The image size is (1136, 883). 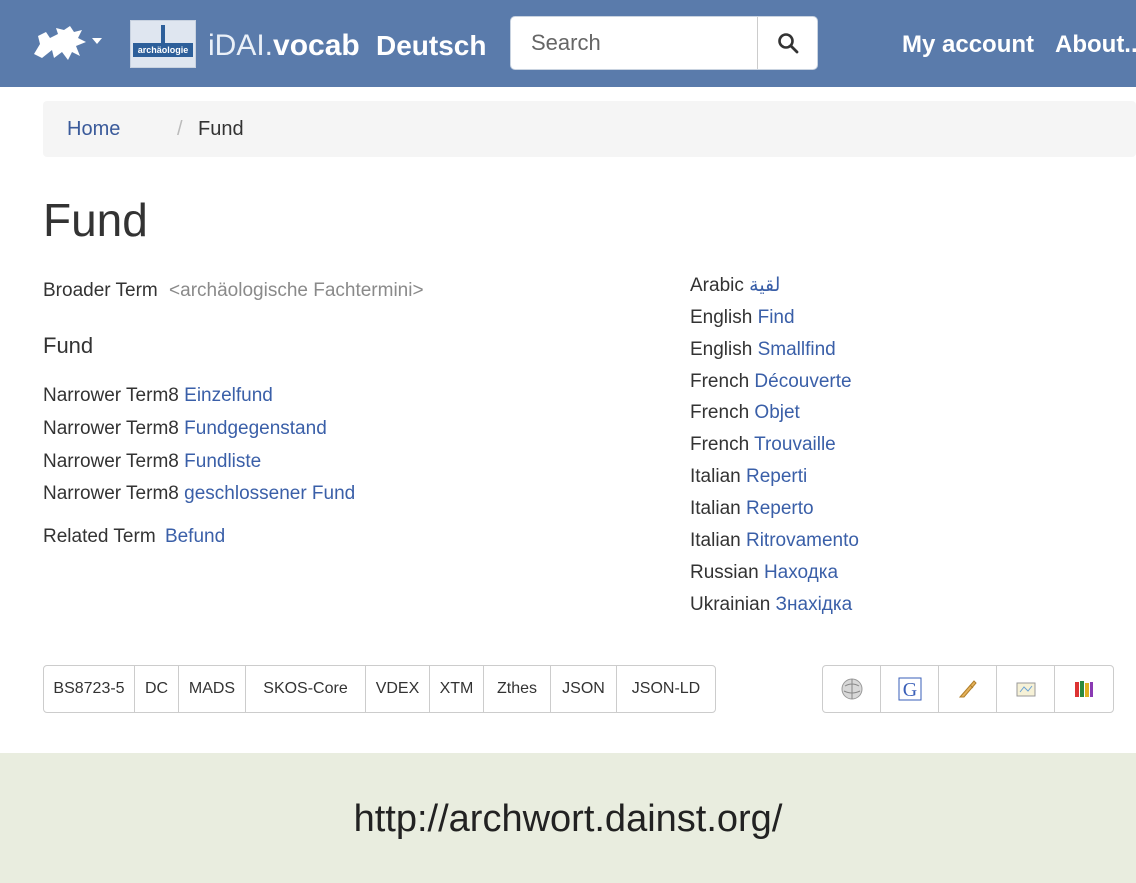 I want to click on external-links-group: G, so click(x=968, y=689).